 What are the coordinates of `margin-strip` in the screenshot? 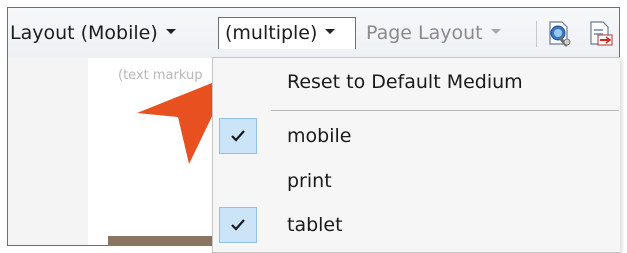 It's located at (48, 151).